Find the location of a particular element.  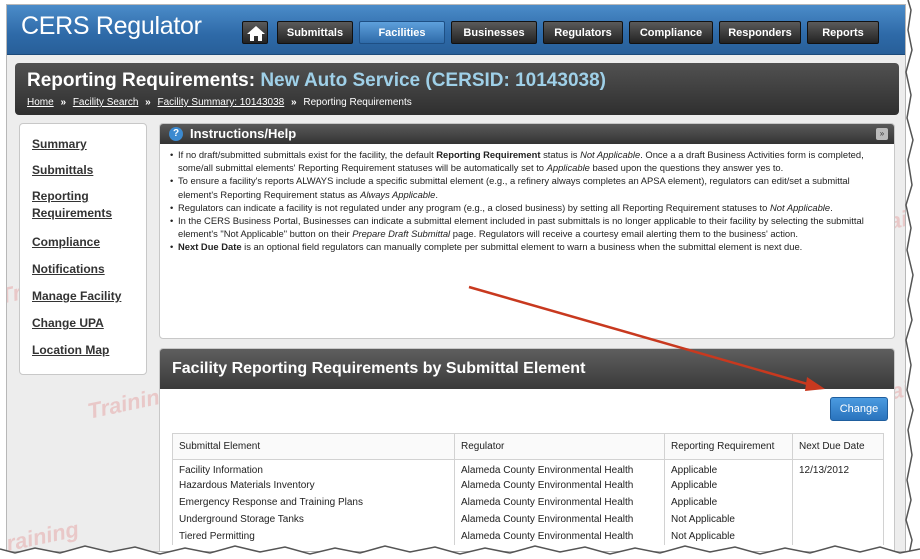

cell-submittal-element: Underground Storage Tanks is located at coordinates (313, 519).